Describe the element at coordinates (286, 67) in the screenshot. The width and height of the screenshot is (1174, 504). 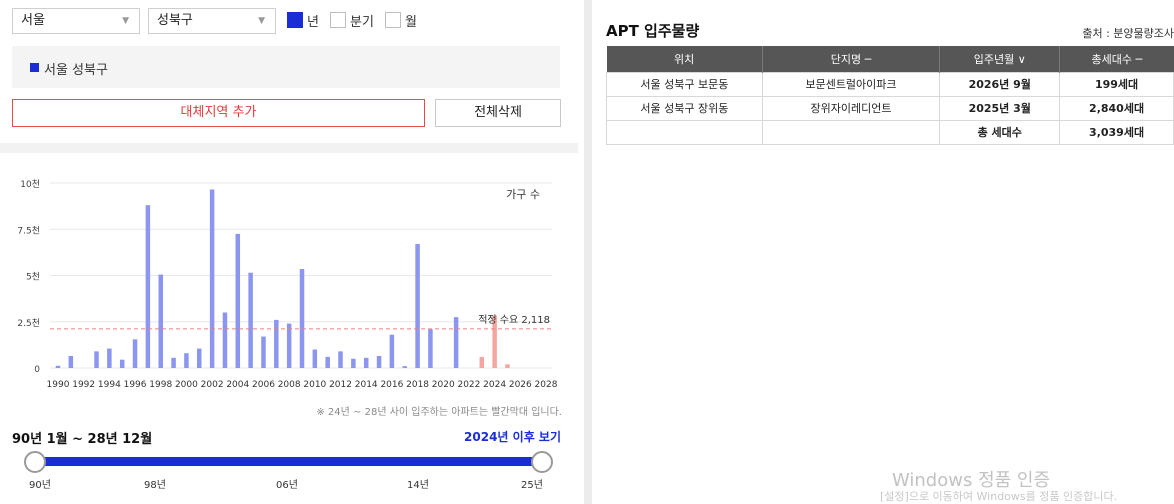
I see `selected-area-box: 서울 성북구` at that location.